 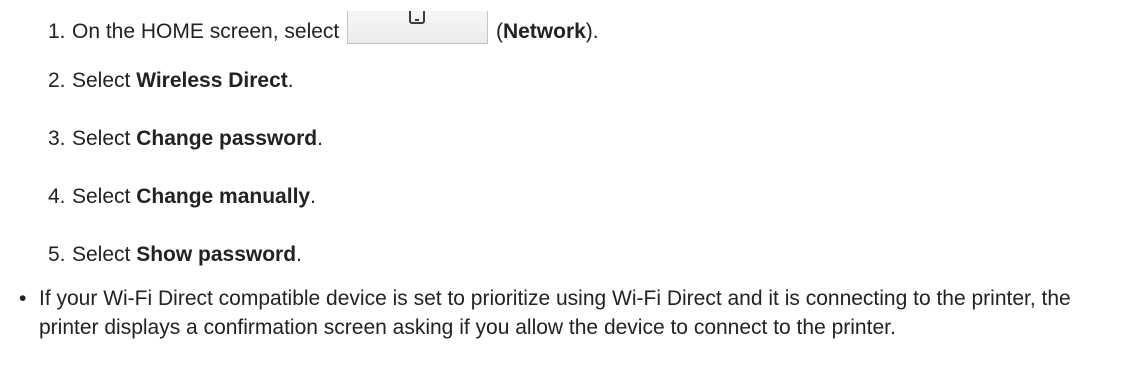 What do you see at coordinates (323, 138) in the screenshot?
I see `step-3: 3. Select Change password.` at bounding box center [323, 138].